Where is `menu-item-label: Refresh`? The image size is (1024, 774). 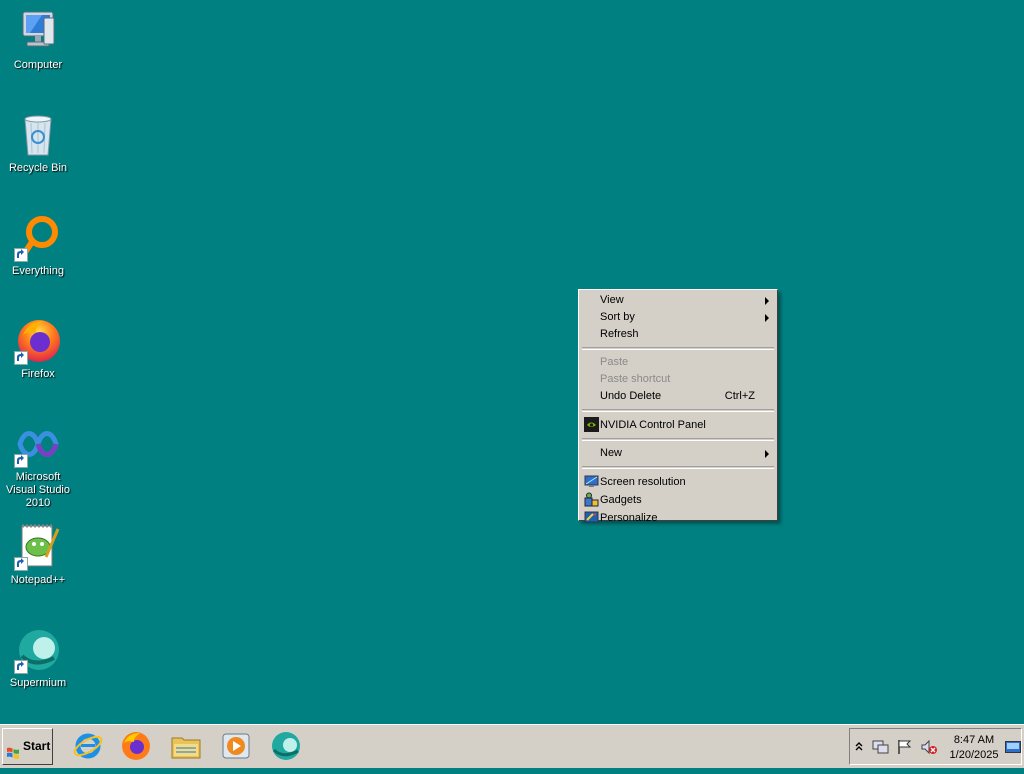
menu-item-label: Refresh is located at coordinates (619, 334).